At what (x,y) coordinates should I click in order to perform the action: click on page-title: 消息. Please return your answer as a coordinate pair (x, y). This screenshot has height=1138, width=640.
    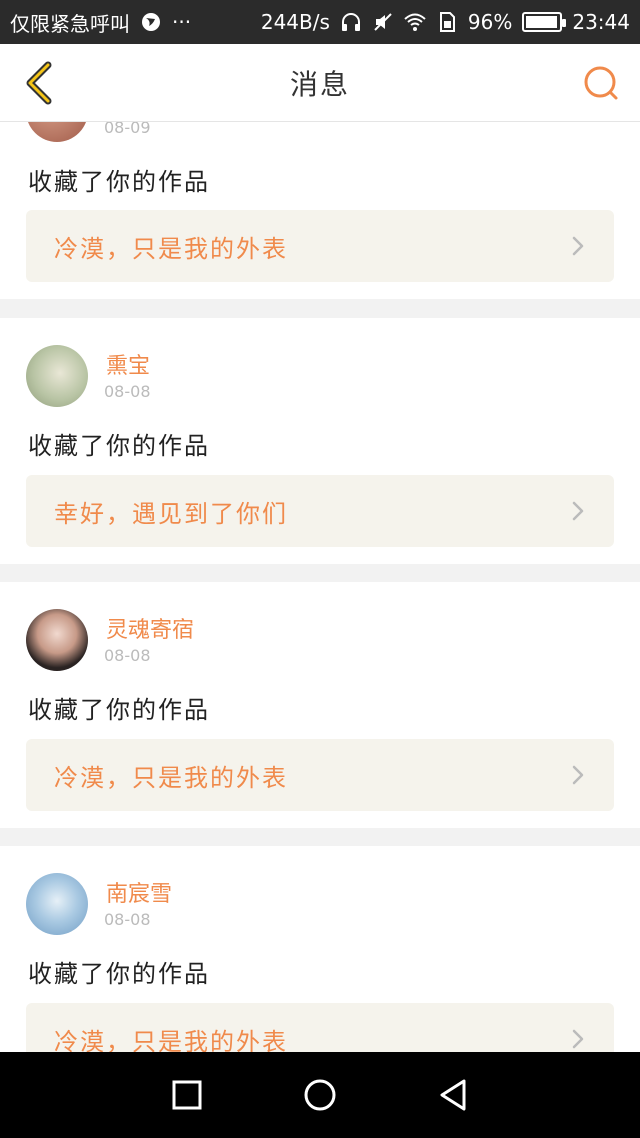
    Looking at the image, I should click on (319, 84).